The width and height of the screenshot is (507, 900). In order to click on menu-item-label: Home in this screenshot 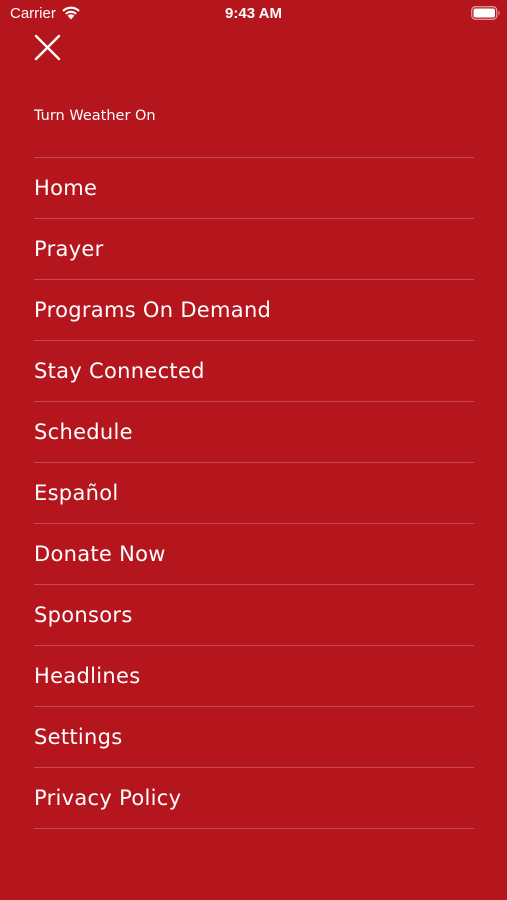, I will do `click(66, 188)`.